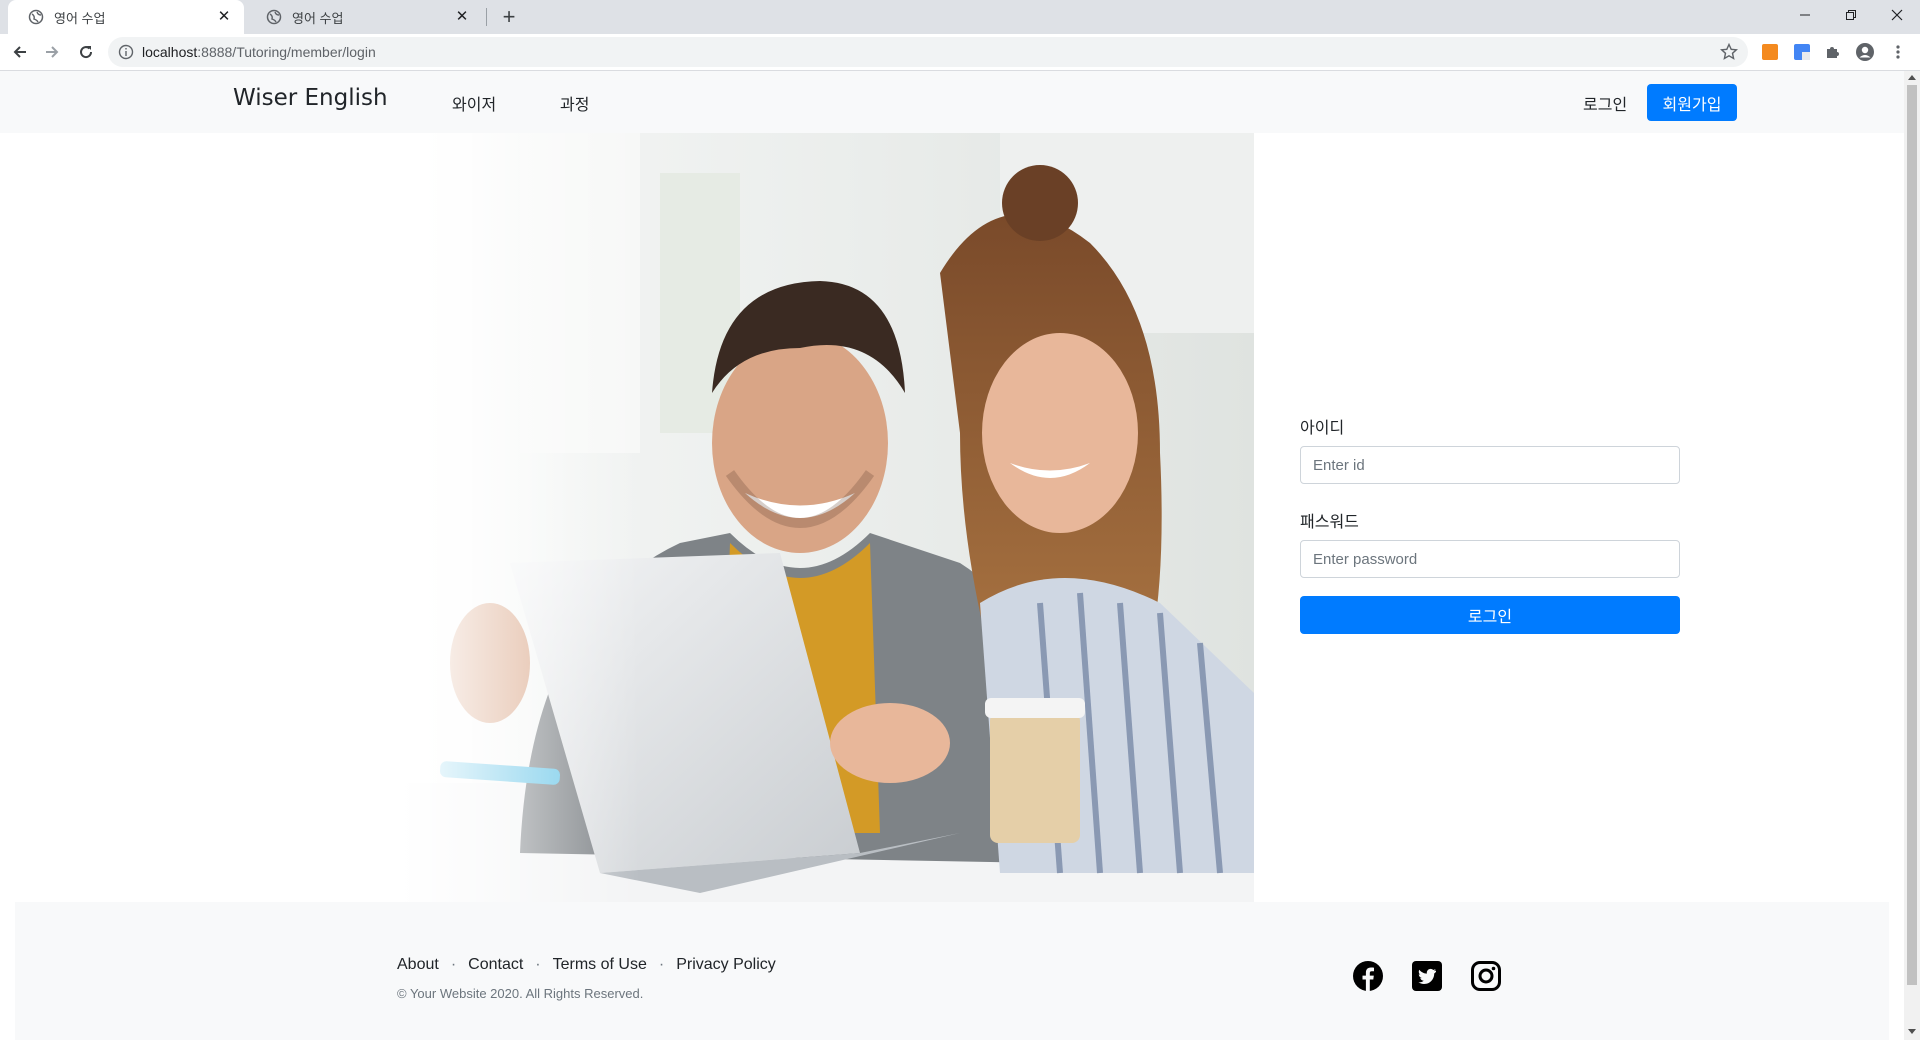 This screenshot has height=1040, width=1920. Describe the element at coordinates (170, 52) in the screenshot. I see `url-host: localhost` at that location.